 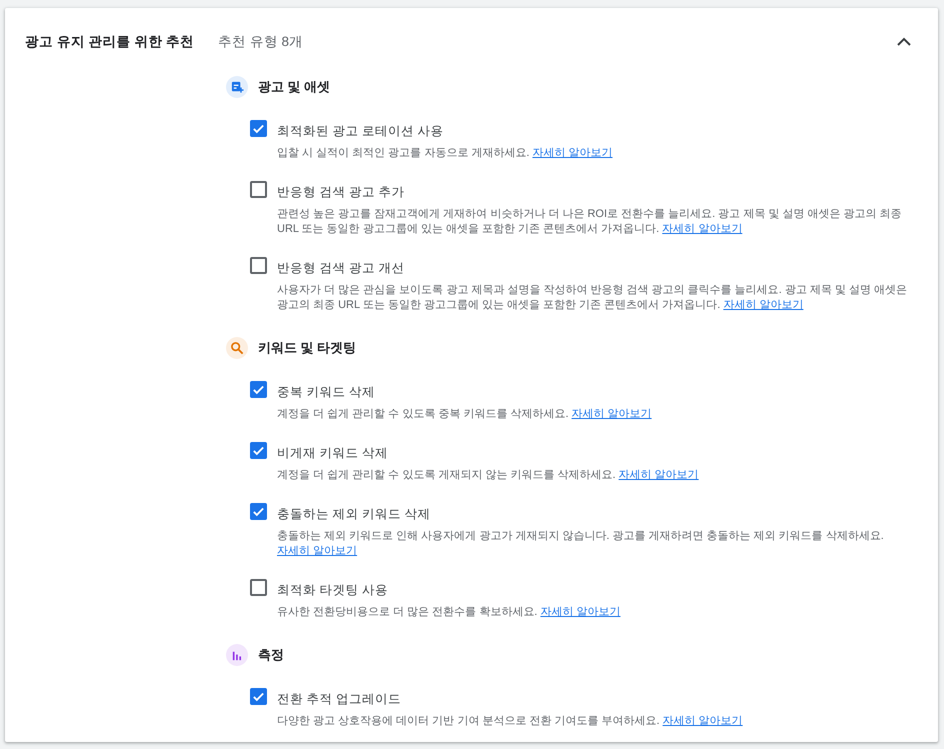 I want to click on group-heading: 키워드 및 타겟팅, so click(x=307, y=348).